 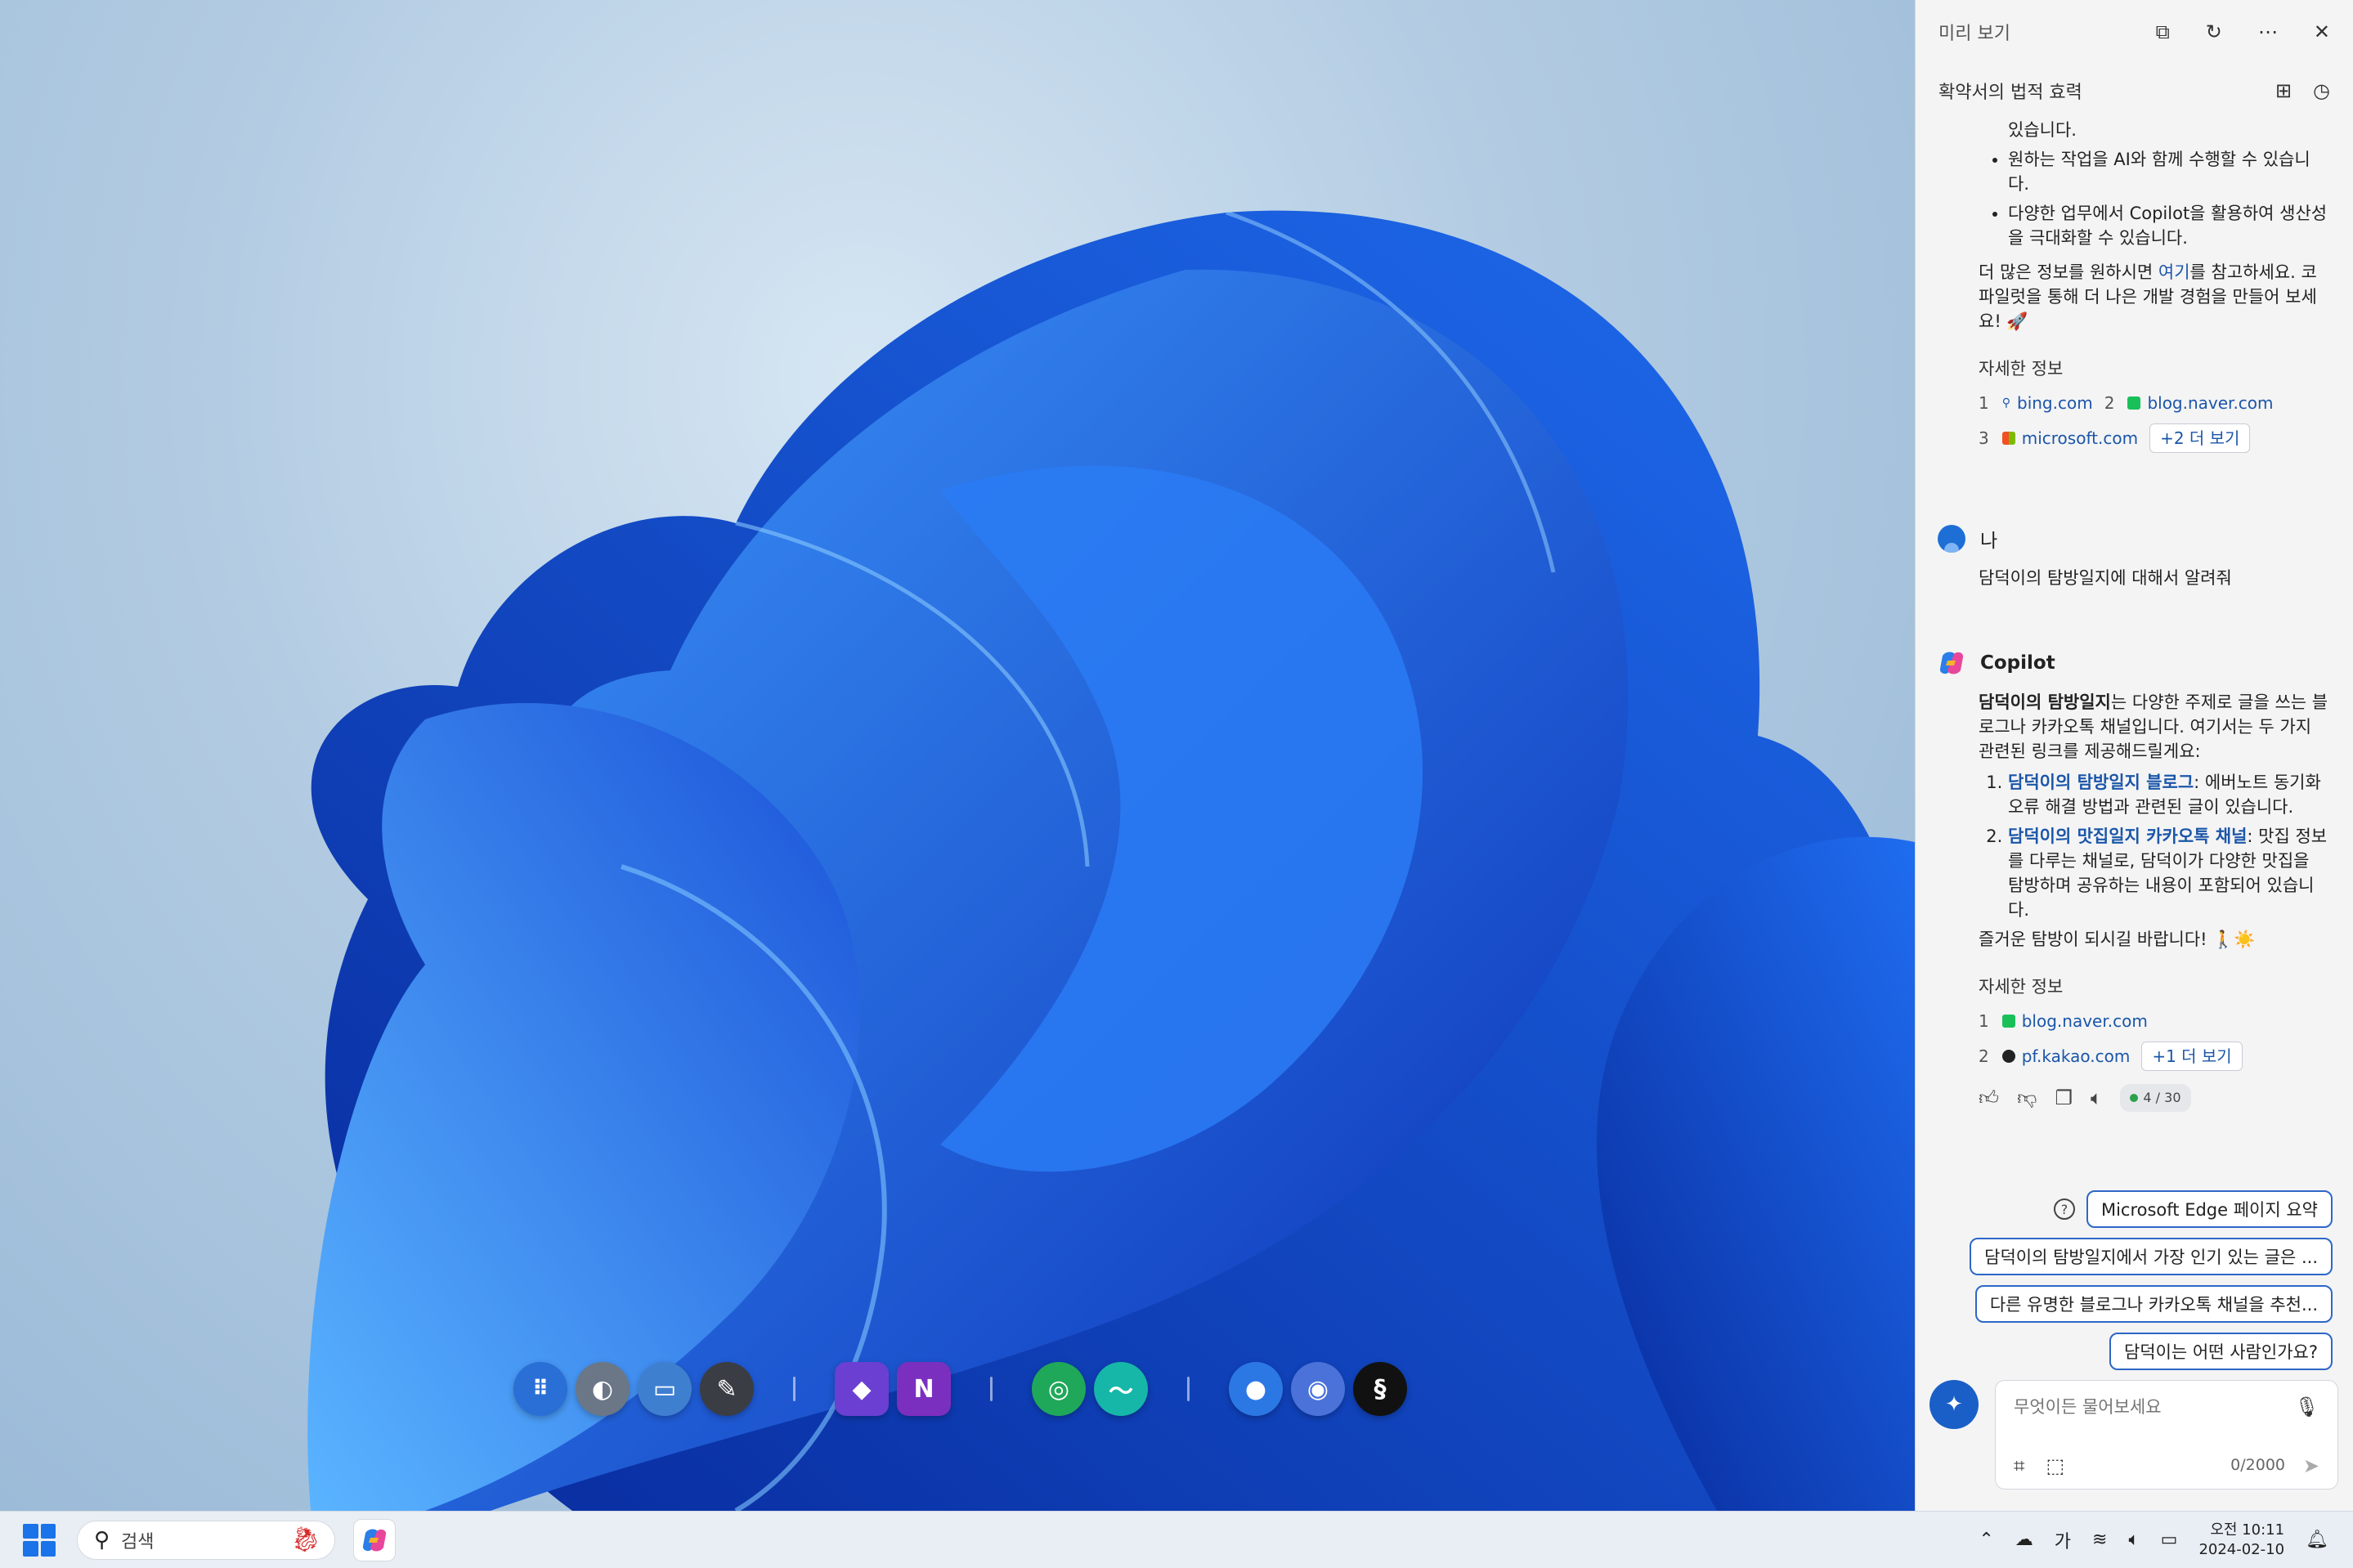 I want to click on conversation-title: 확약서의 법적 효력, so click(x=2010, y=93).